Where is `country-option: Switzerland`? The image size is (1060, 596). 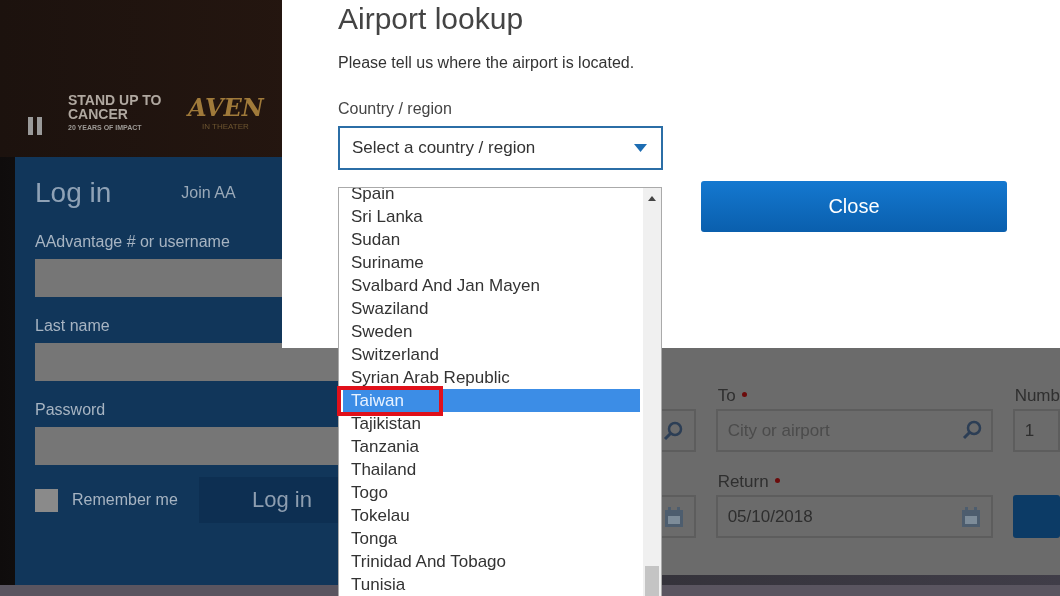 country-option: Switzerland is located at coordinates (491, 354).